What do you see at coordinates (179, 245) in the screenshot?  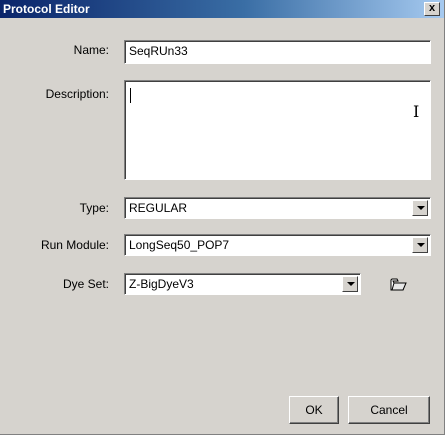 I see `run-module-select-value: LongSeq50_POP7` at bounding box center [179, 245].